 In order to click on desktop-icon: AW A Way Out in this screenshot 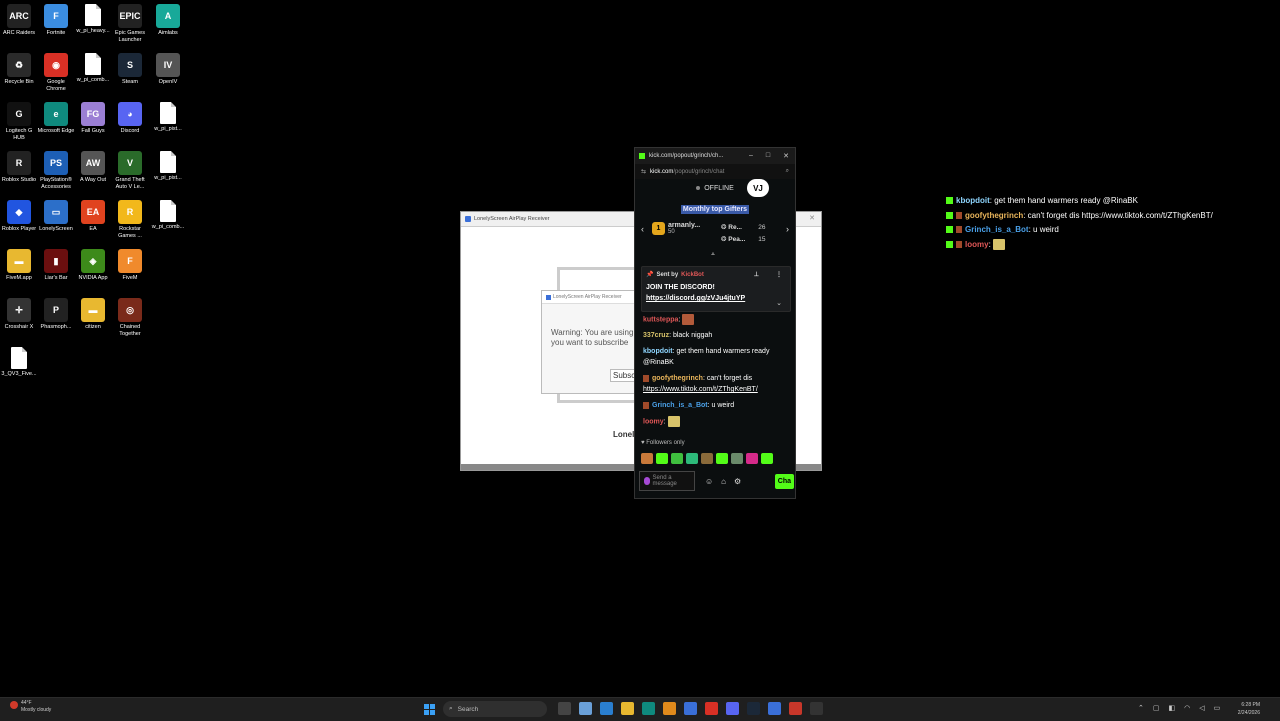, I will do `click(93, 167)`.